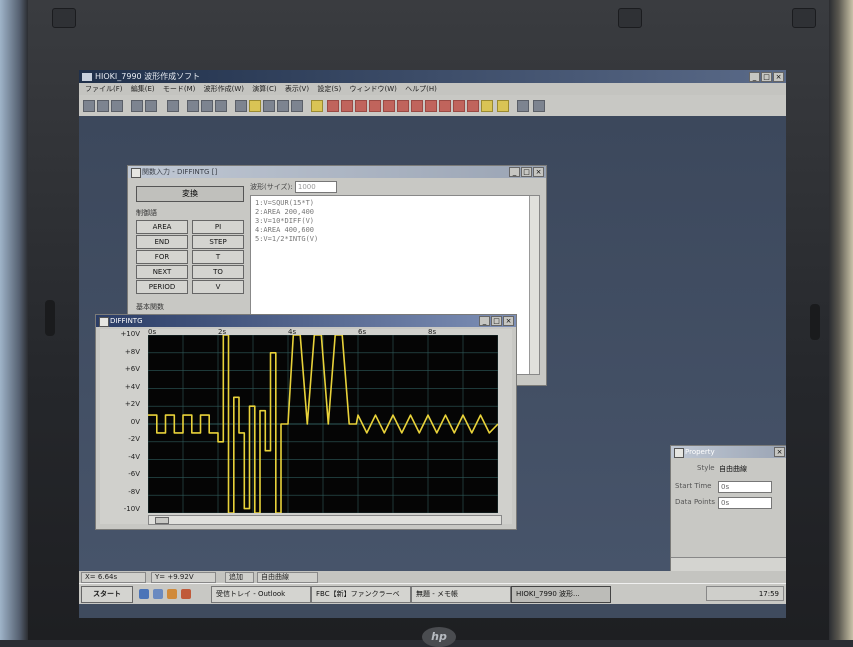 Image resolution: width=853 pixels, height=647 pixels. Describe the element at coordinates (162, 257) in the screenshot. I see `keyword-for-button: FOR` at that location.